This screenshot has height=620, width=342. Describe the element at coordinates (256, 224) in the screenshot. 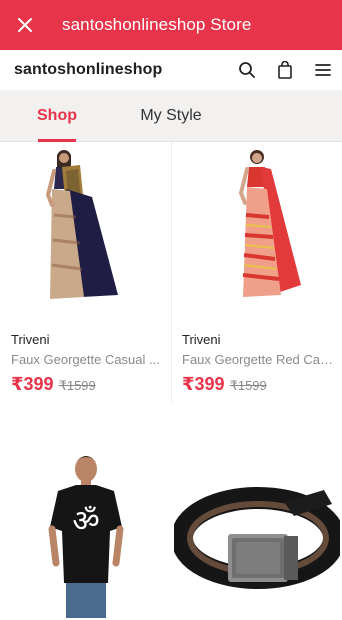

I see `product-image-red-saree` at that location.